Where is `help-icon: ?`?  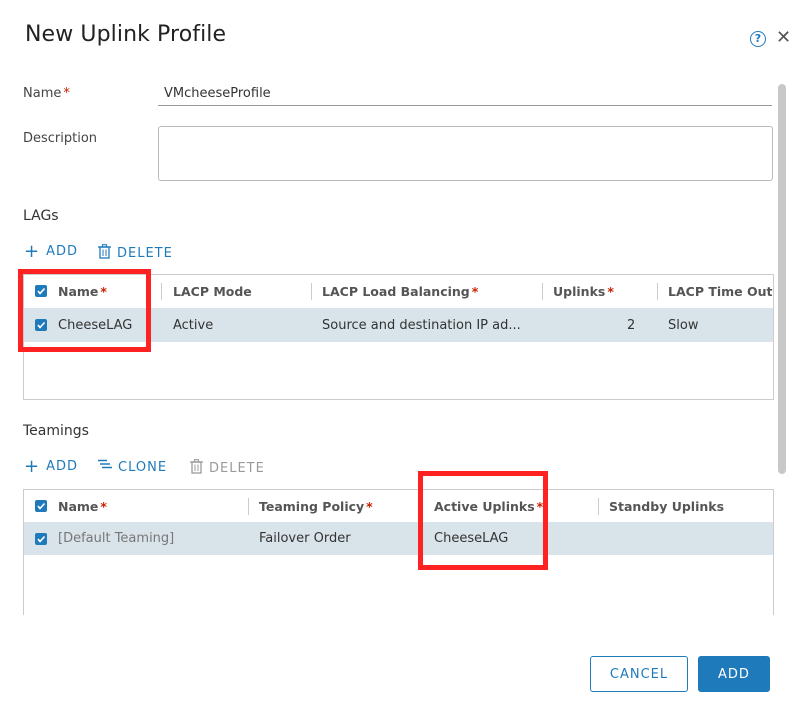 help-icon: ? is located at coordinates (758, 39).